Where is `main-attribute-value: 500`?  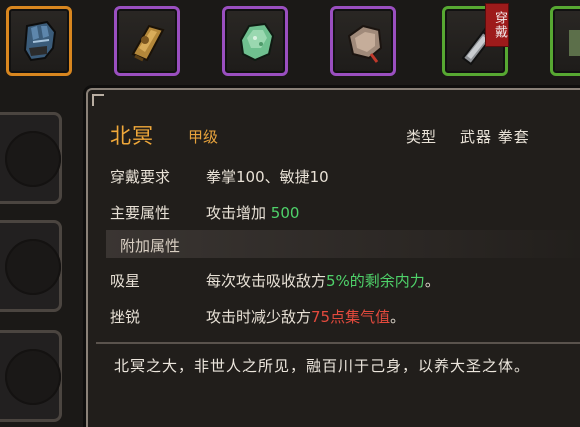
main-attribute-value: 500 is located at coordinates (285, 213).